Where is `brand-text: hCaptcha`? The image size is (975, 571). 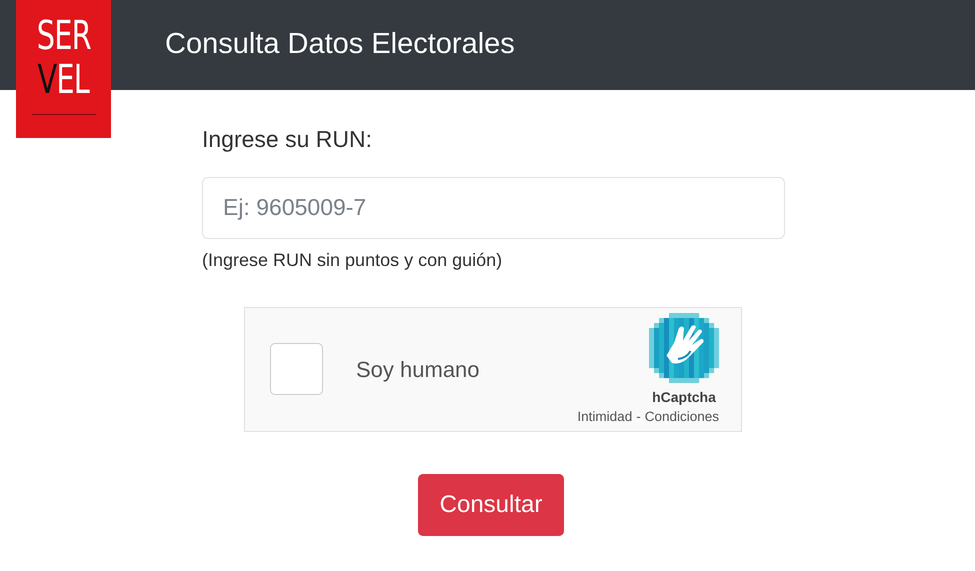
brand-text: hCaptcha is located at coordinates (684, 397).